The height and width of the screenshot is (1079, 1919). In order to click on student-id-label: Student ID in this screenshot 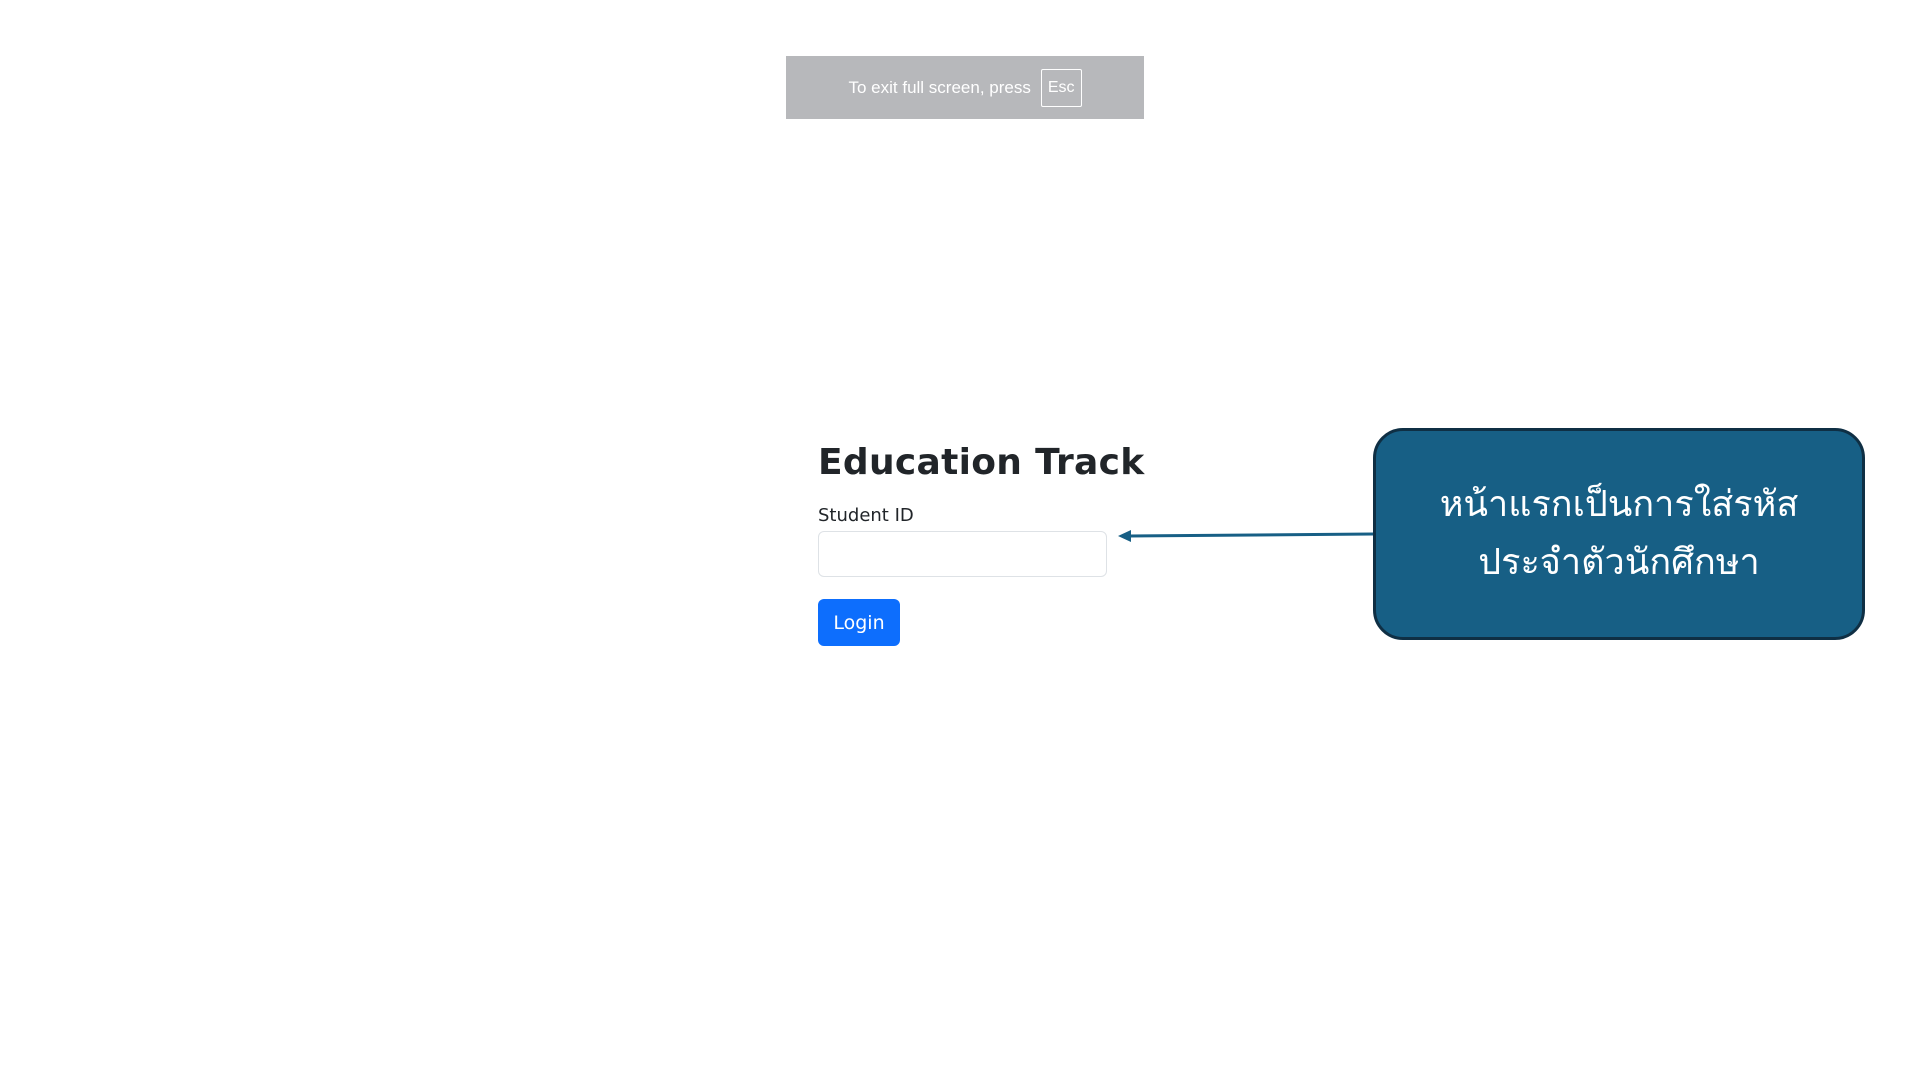, I will do `click(866, 515)`.